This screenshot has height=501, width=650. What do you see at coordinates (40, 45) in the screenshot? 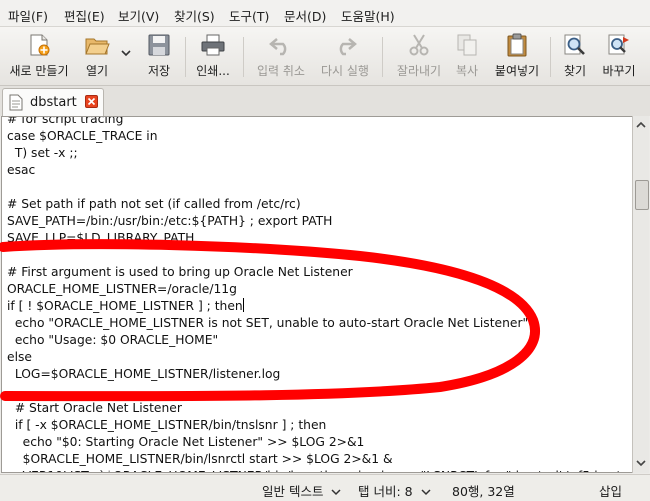
I see `new-document-icon` at bounding box center [40, 45].